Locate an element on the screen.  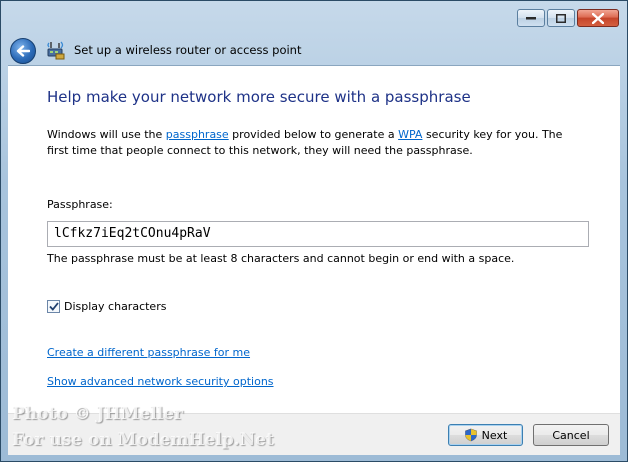
maximize-icon is located at coordinates (561, 18).